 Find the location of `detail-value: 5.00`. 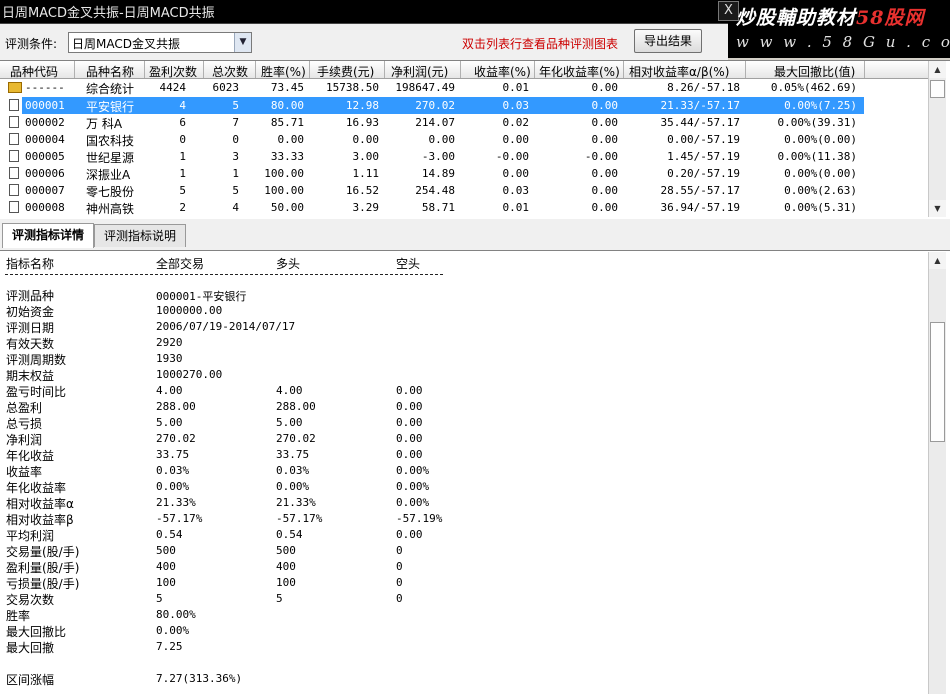

detail-value: 5.00 is located at coordinates (289, 422).